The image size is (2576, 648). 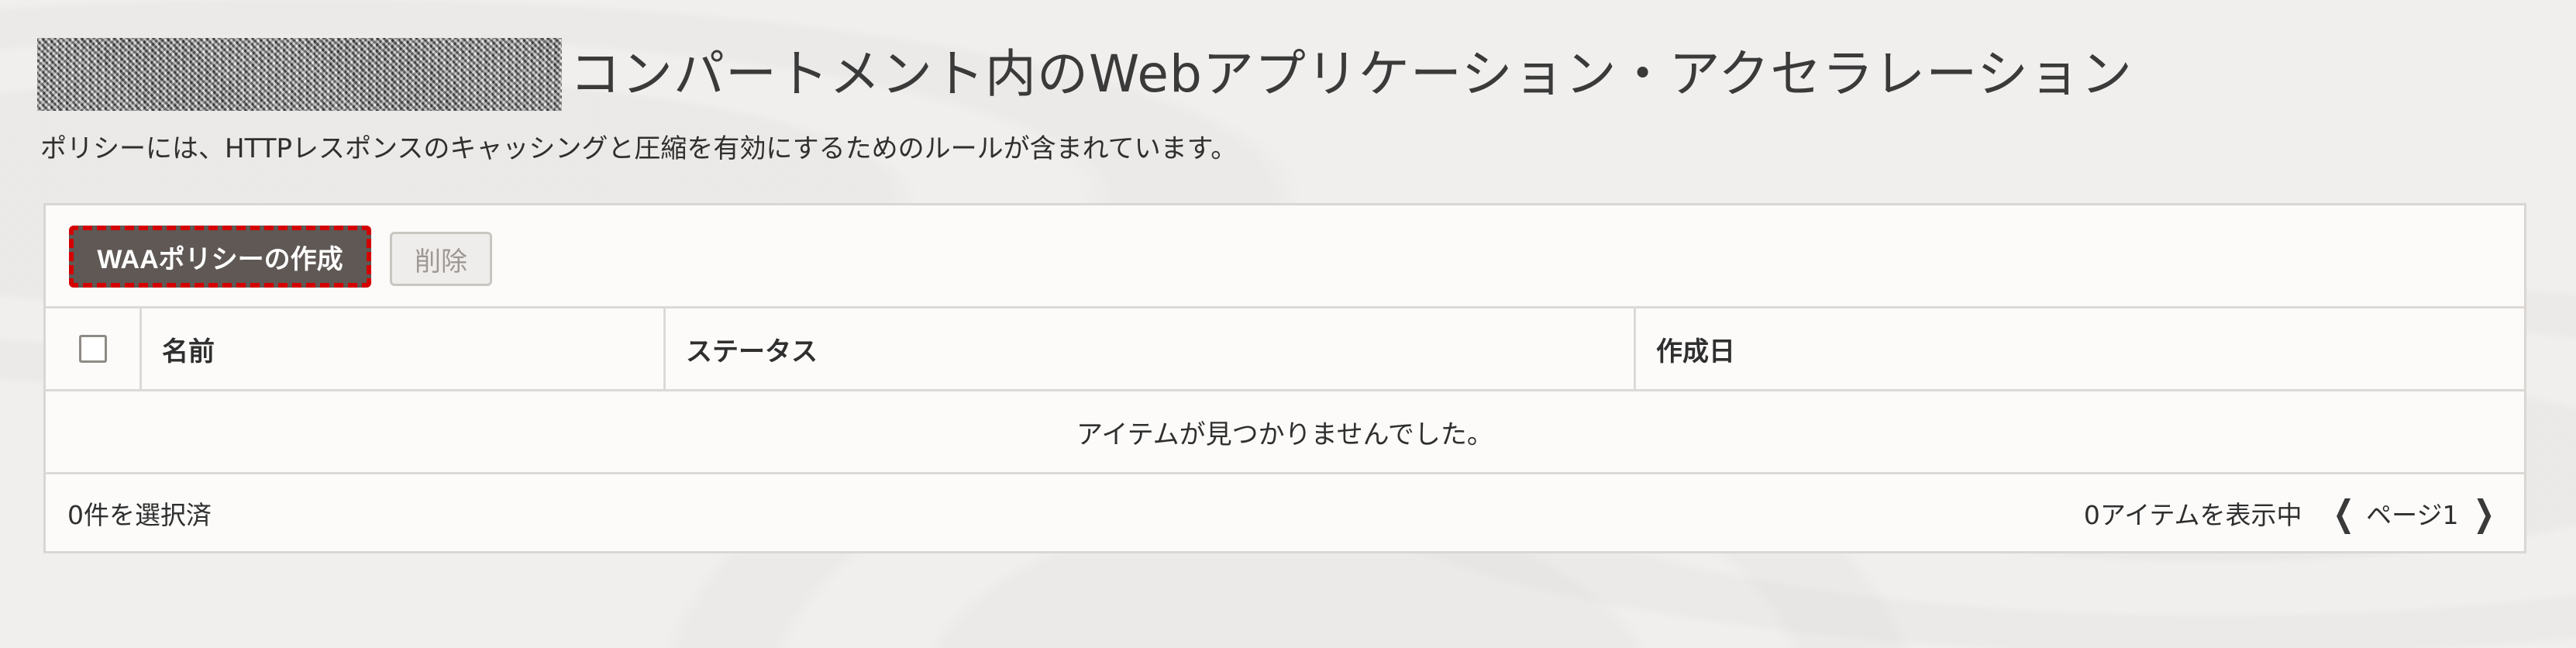 I want to click on empty-state-message: アイテムが見つかりませんでした。, so click(x=1285, y=433).